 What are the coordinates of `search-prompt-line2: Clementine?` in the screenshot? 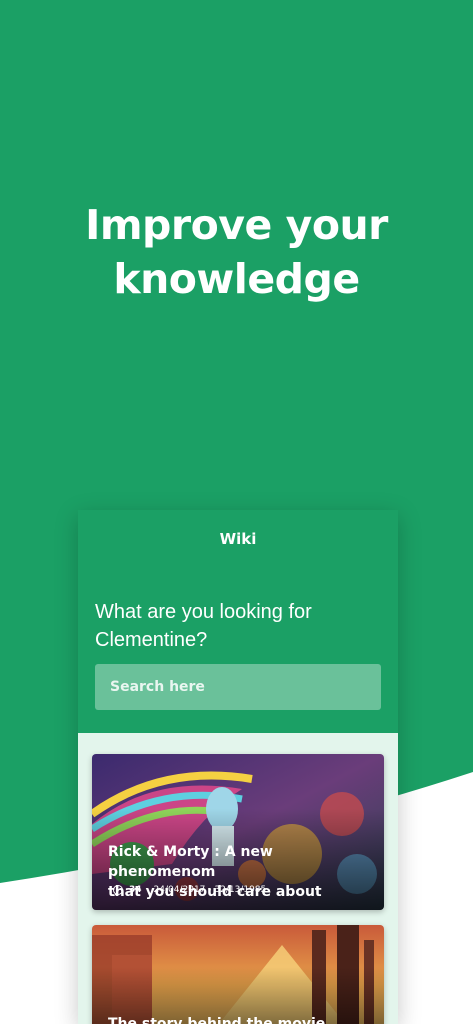 It's located at (151, 640).